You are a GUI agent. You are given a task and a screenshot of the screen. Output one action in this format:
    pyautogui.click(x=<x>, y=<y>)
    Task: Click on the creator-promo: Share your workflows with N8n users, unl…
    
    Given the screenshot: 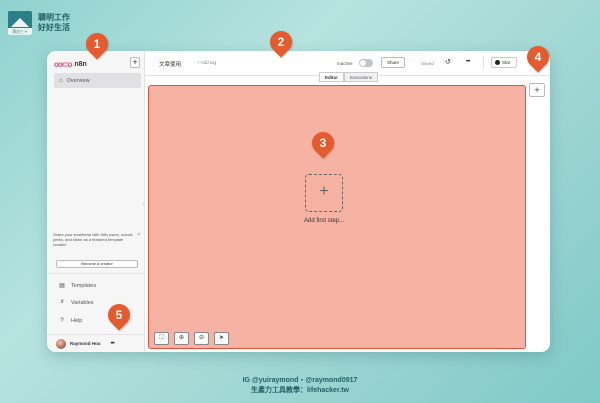 What is the action you would take?
    pyautogui.click(x=97, y=253)
    